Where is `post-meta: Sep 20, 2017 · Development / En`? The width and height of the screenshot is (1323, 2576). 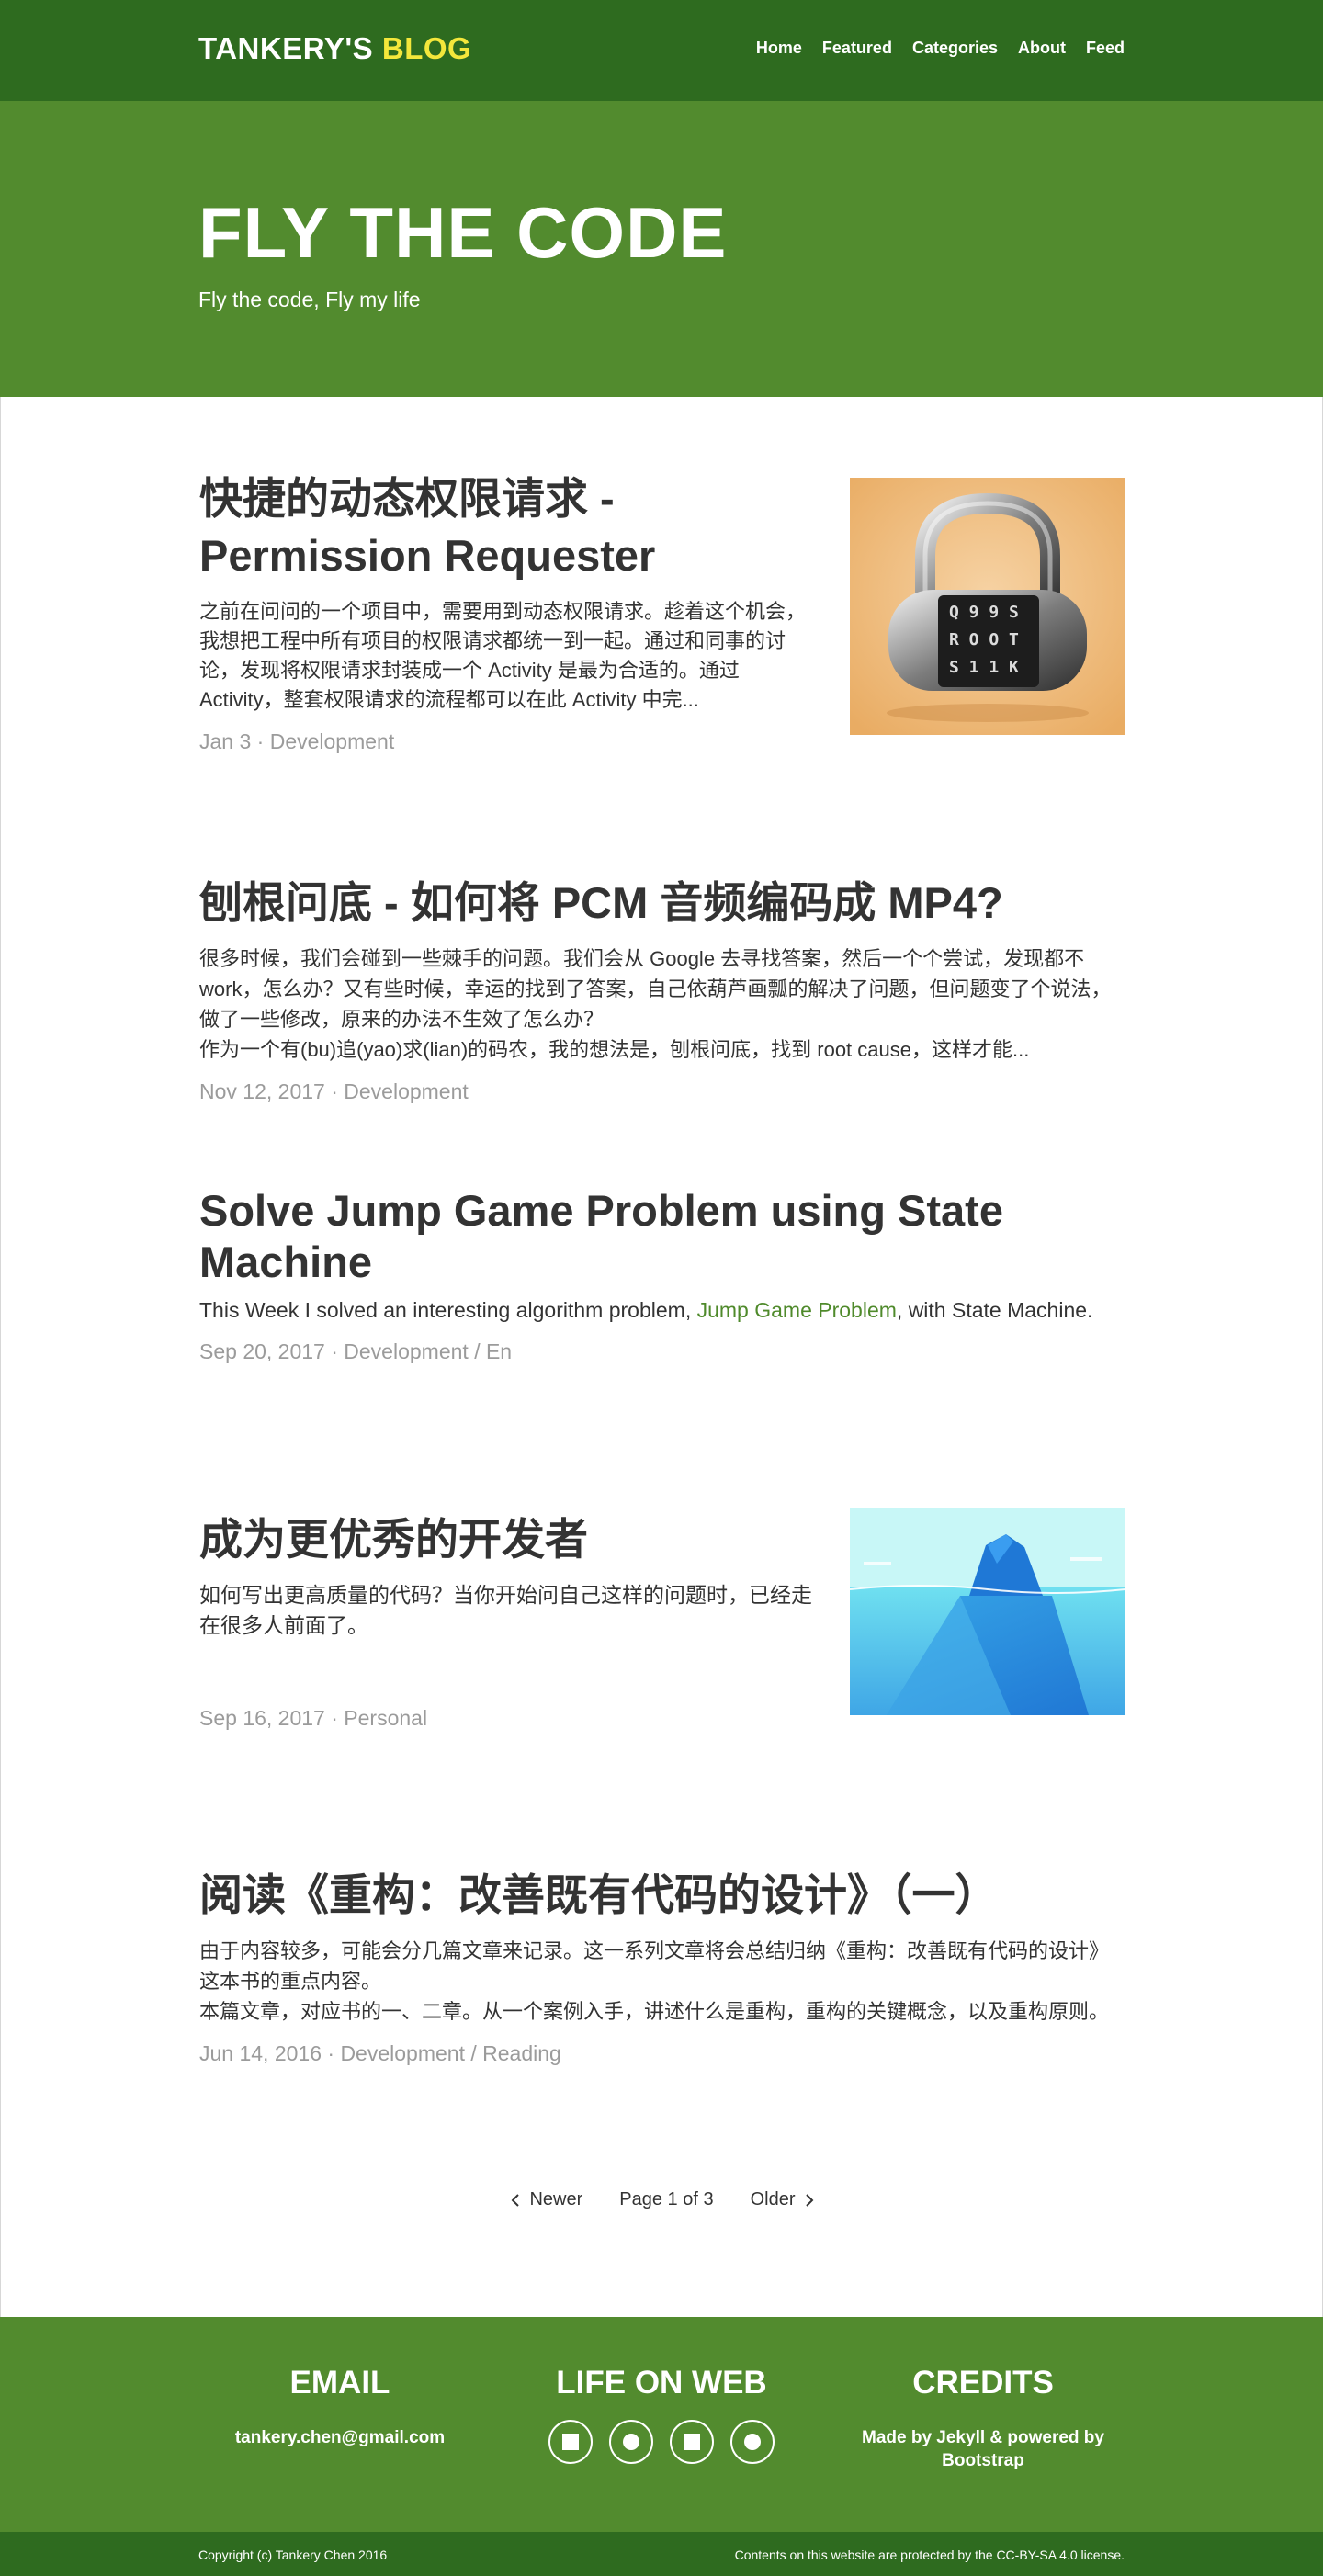
post-meta: Sep 20, 2017 · Development / En is located at coordinates (662, 1351).